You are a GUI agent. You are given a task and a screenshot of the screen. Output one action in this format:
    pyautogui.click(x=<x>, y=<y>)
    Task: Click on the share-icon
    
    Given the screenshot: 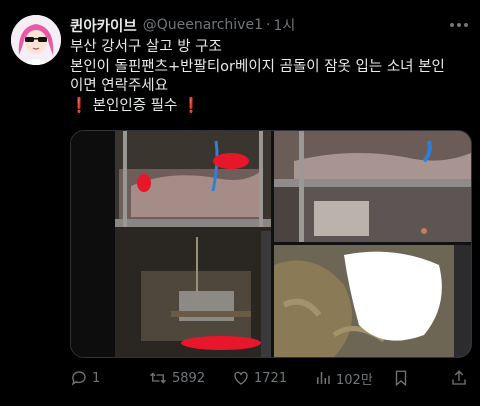 What is the action you would take?
    pyautogui.click(x=459, y=377)
    